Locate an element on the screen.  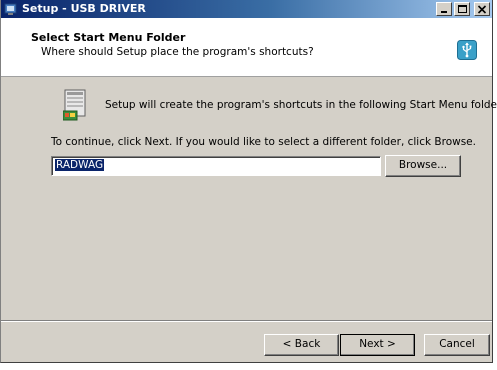
maximize-icon is located at coordinates (462, 9).